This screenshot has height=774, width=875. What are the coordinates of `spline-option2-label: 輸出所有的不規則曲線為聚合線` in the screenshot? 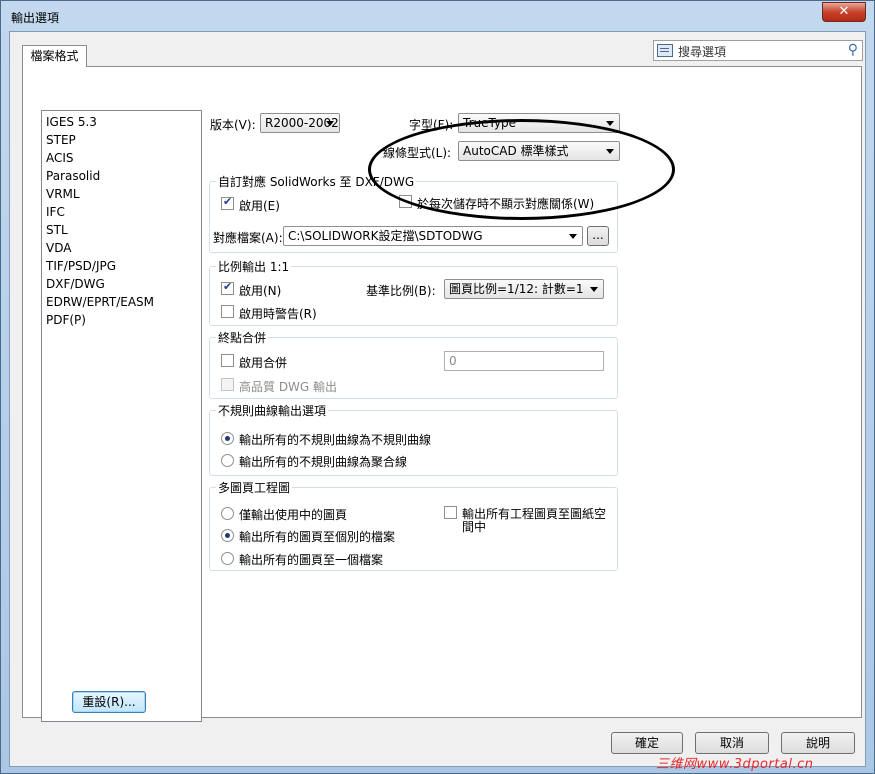 It's located at (323, 462).